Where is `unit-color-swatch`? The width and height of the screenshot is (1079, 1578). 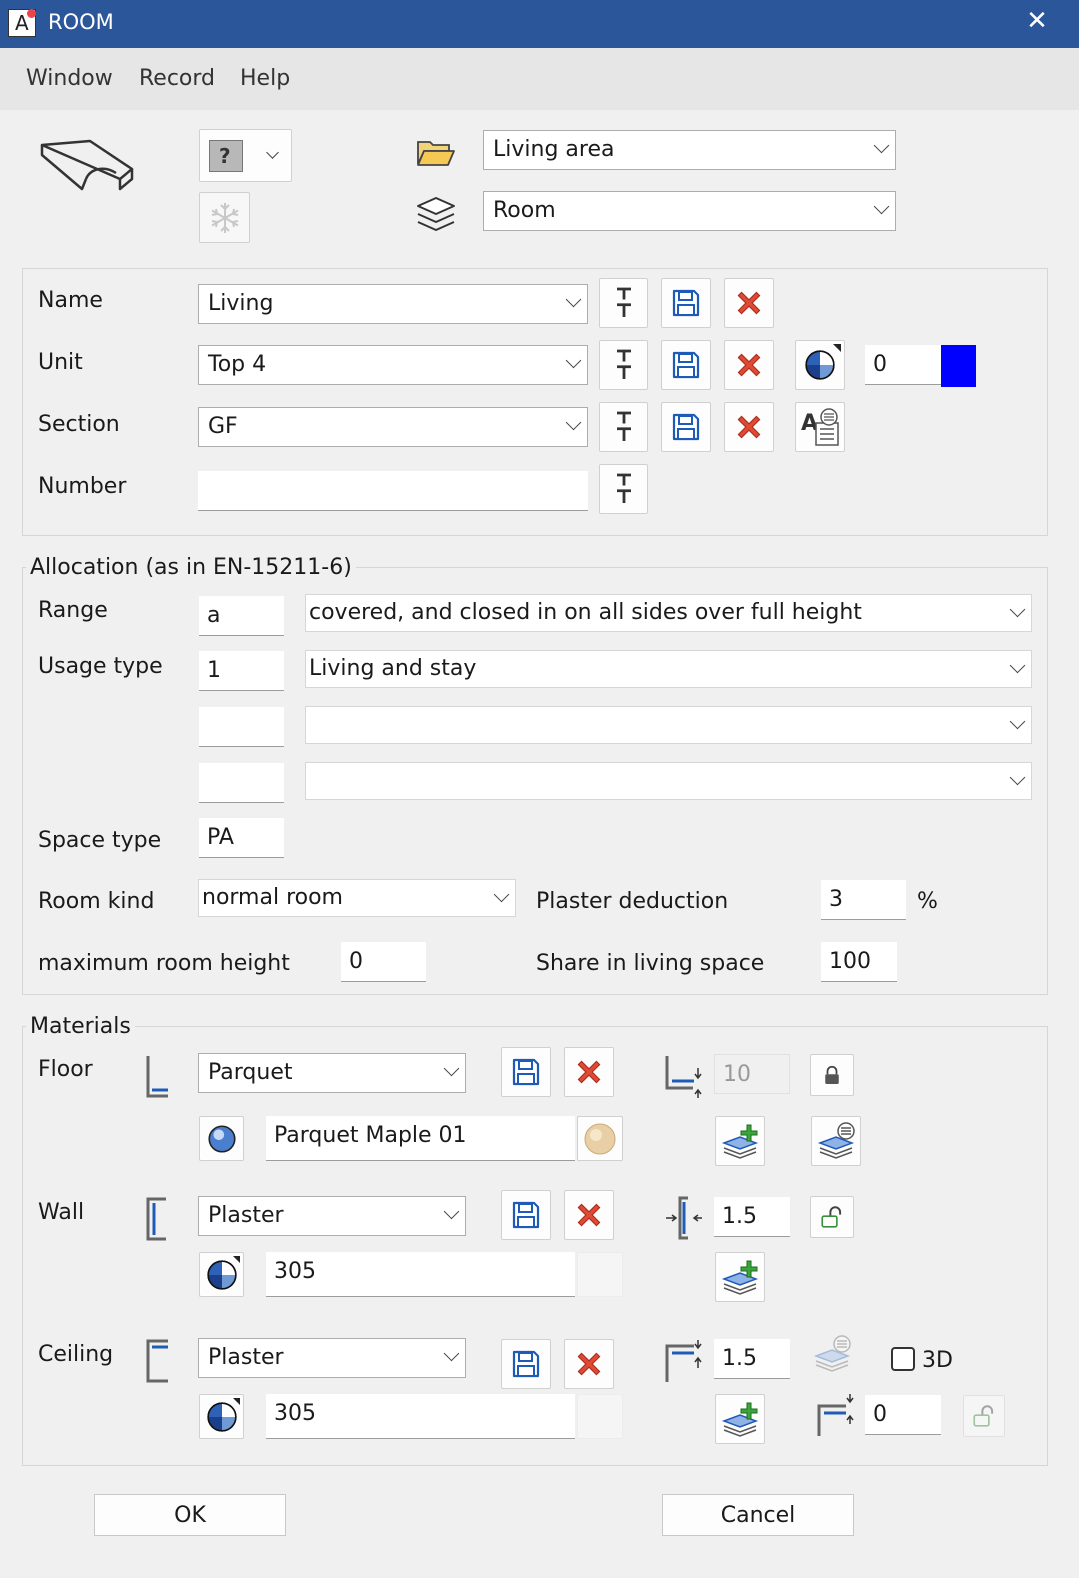 unit-color-swatch is located at coordinates (958, 366).